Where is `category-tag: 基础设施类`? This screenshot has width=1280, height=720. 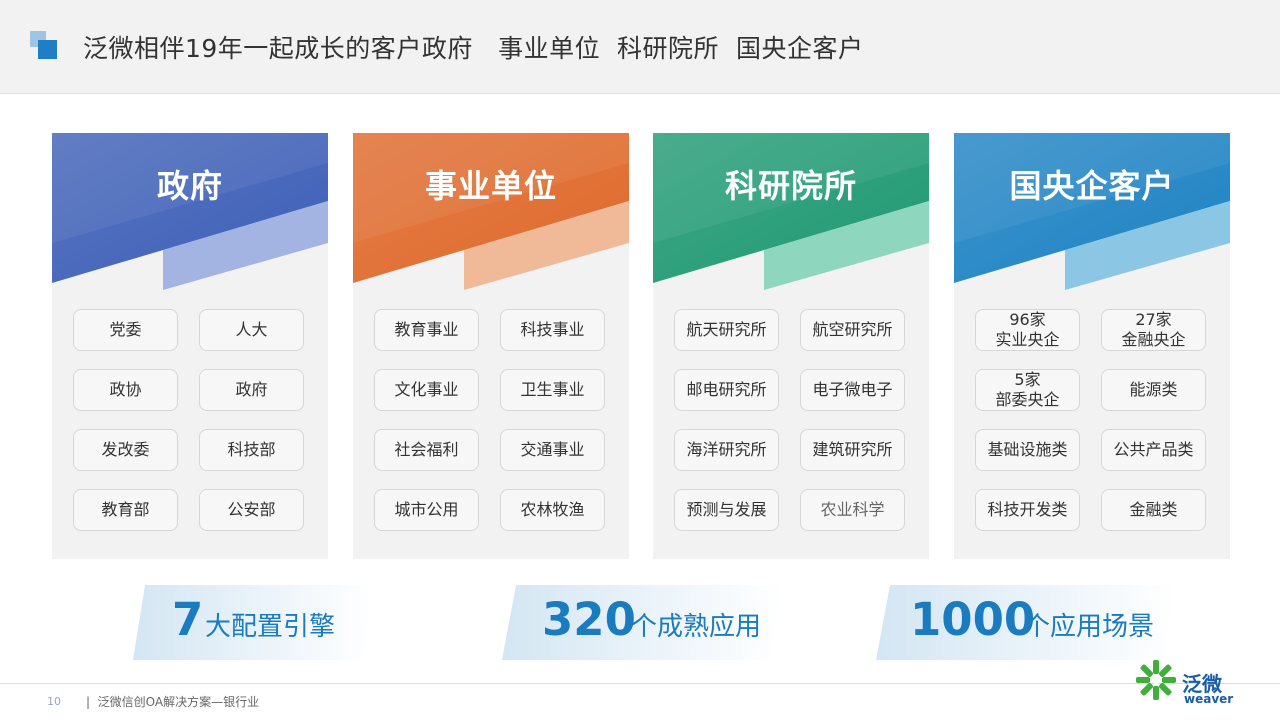 category-tag: 基础设施类 is located at coordinates (1027, 450).